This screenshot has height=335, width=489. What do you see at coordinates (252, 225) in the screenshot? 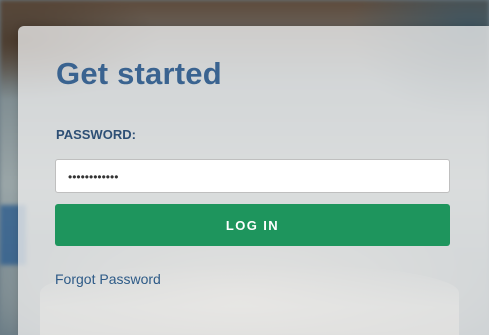
I see `login-button: LOG IN` at bounding box center [252, 225].